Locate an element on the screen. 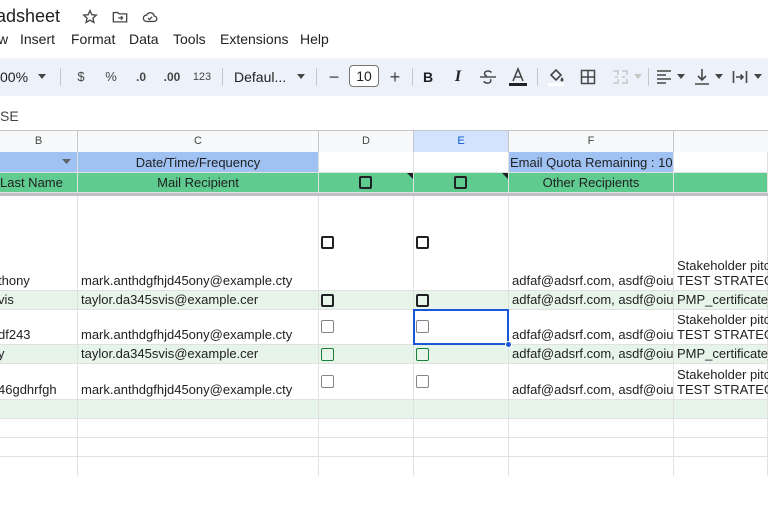 The width and height of the screenshot is (768, 512). cell-e10 is located at coordinates (461, 447).